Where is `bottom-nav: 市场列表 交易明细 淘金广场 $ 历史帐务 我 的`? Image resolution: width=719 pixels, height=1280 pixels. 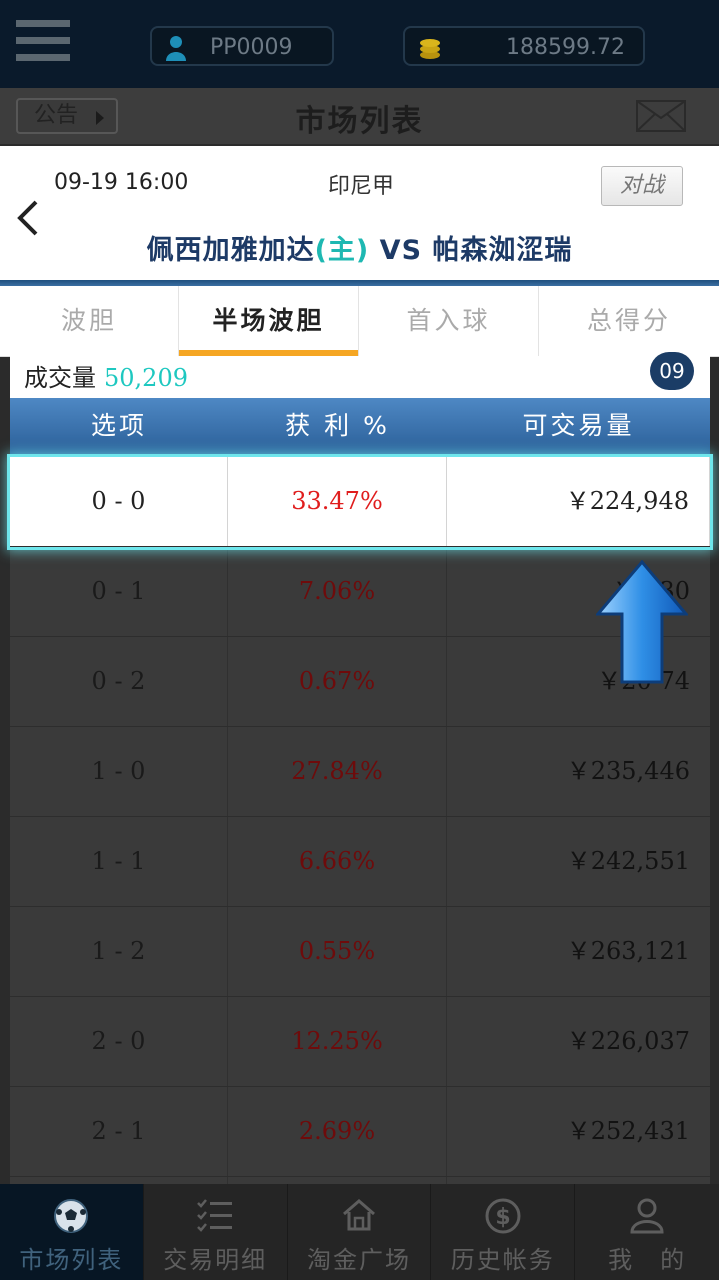
bottom-nav: 市场列表 交易明细 淘金广场 $ 历史帐务 我 的 is located at coordinates (359, 1232).